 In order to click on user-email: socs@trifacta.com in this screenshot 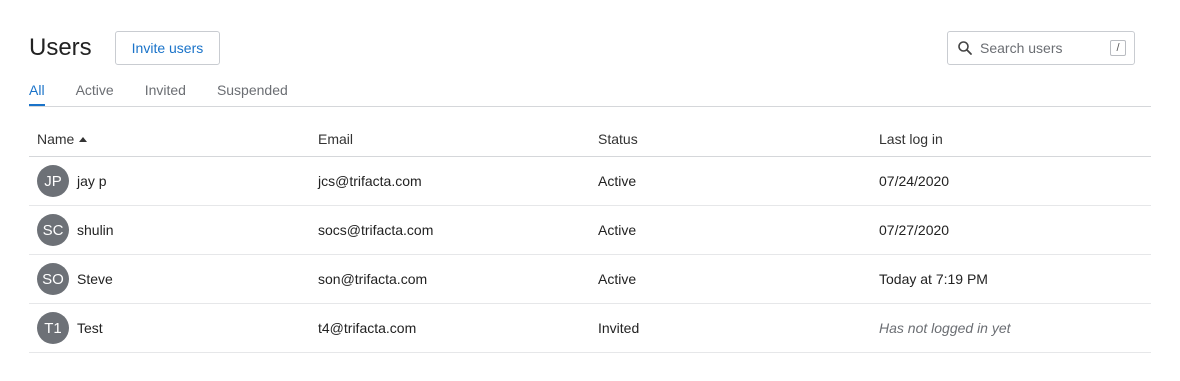, I will do `click(376, 230)`.